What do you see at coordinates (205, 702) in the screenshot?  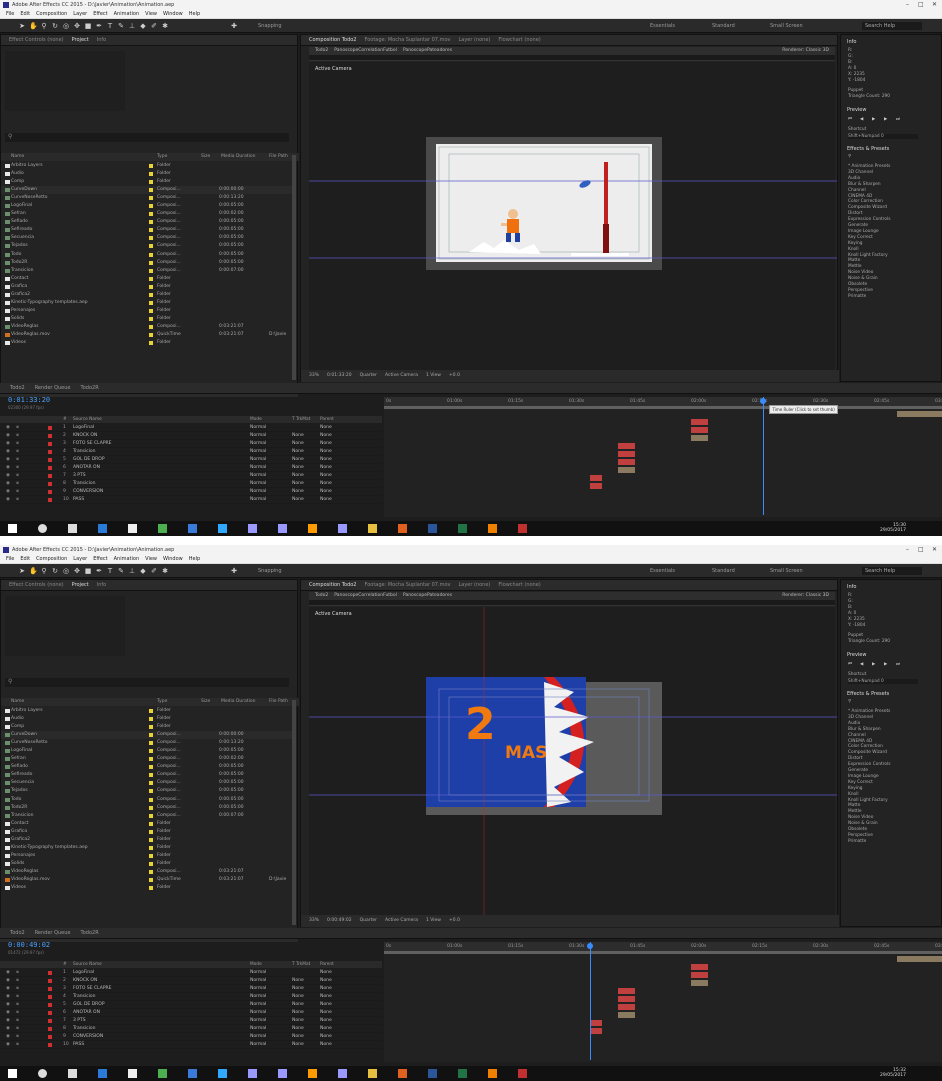 I see `col-size: Size` at bounding box center [205, 702].